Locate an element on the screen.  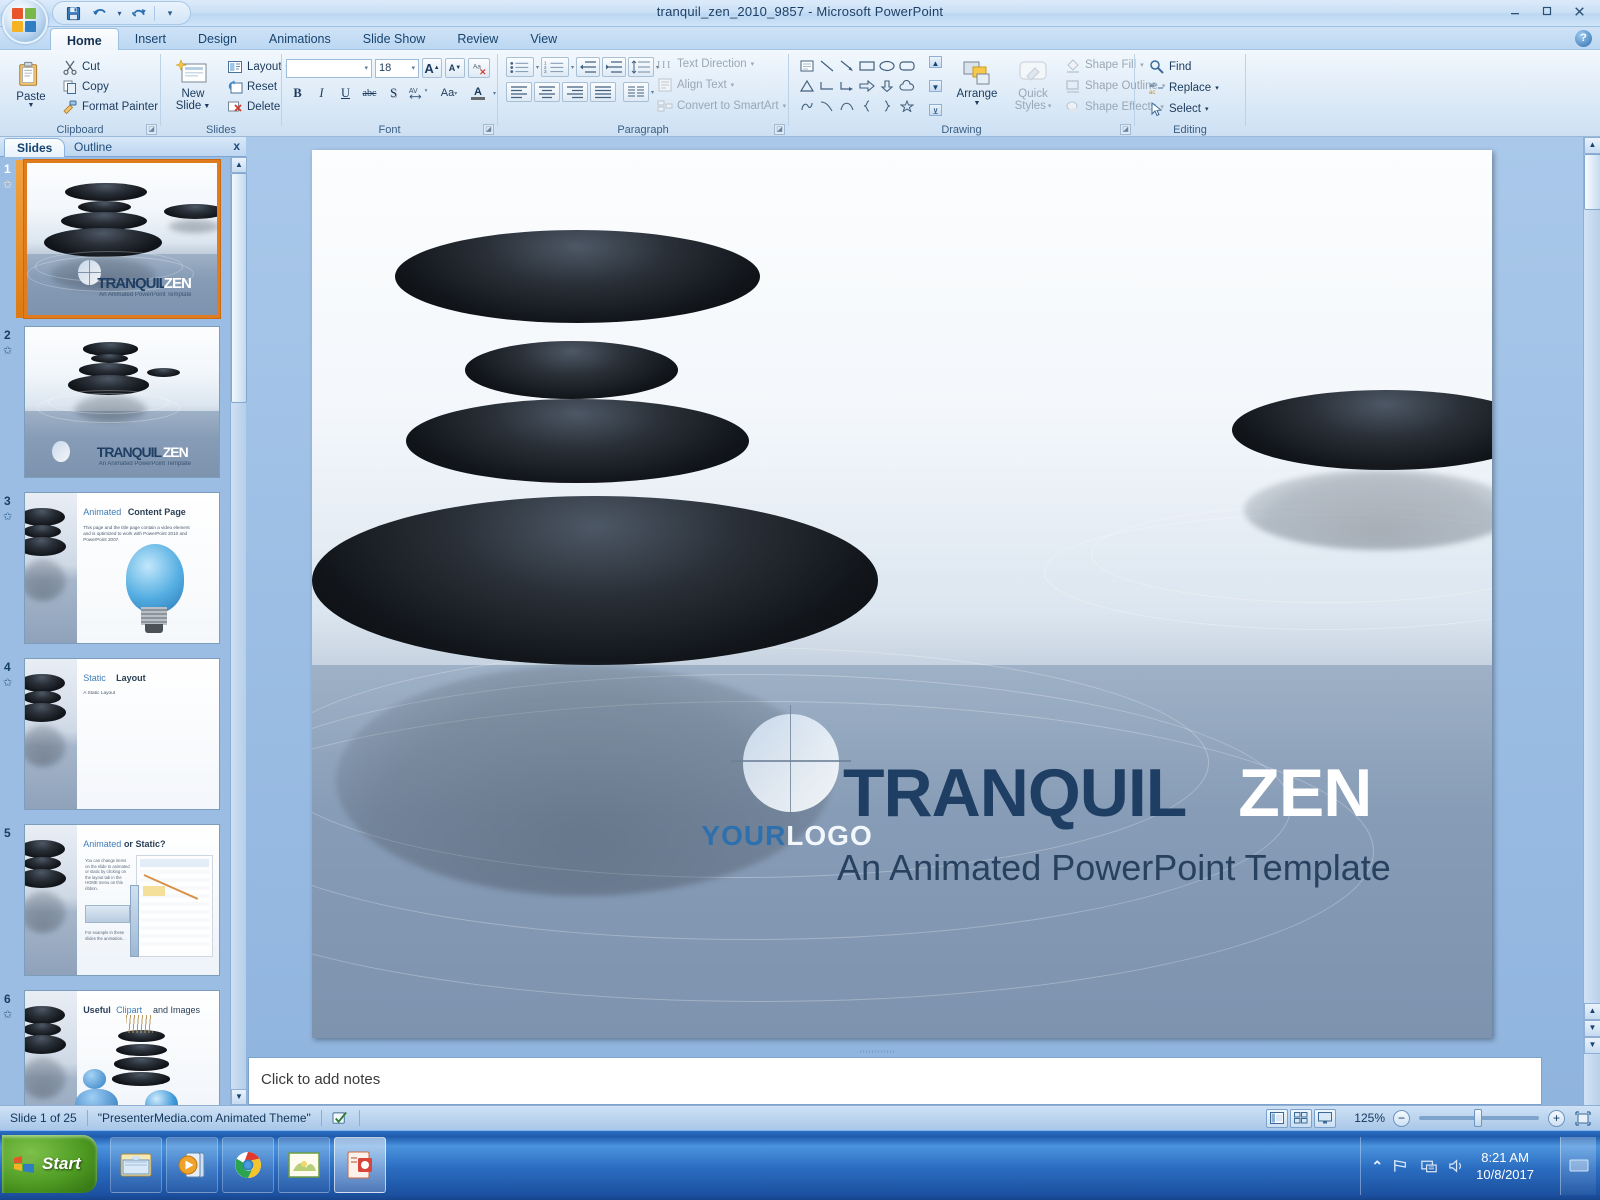
change-case-button: Aa ▾ is located at coordinates (449, 93).